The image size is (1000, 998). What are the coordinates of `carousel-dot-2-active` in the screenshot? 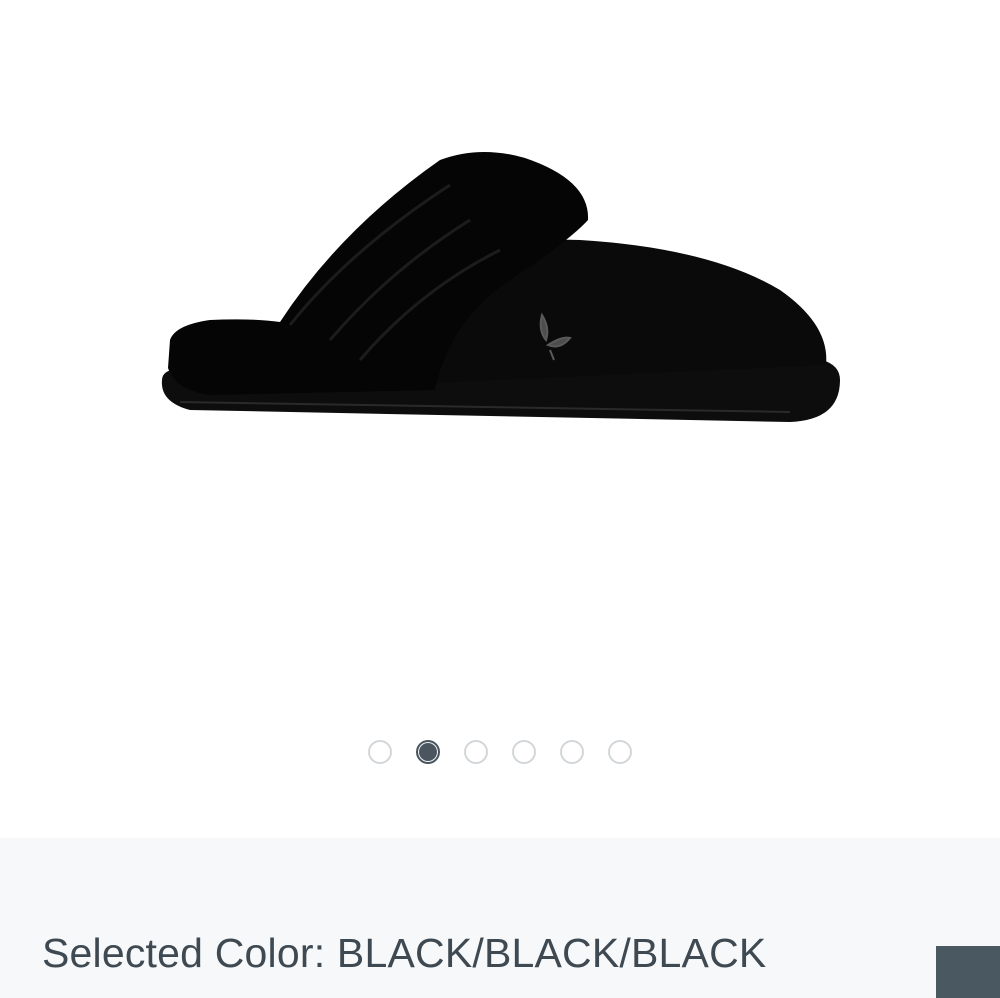 It's located at (428, 752).